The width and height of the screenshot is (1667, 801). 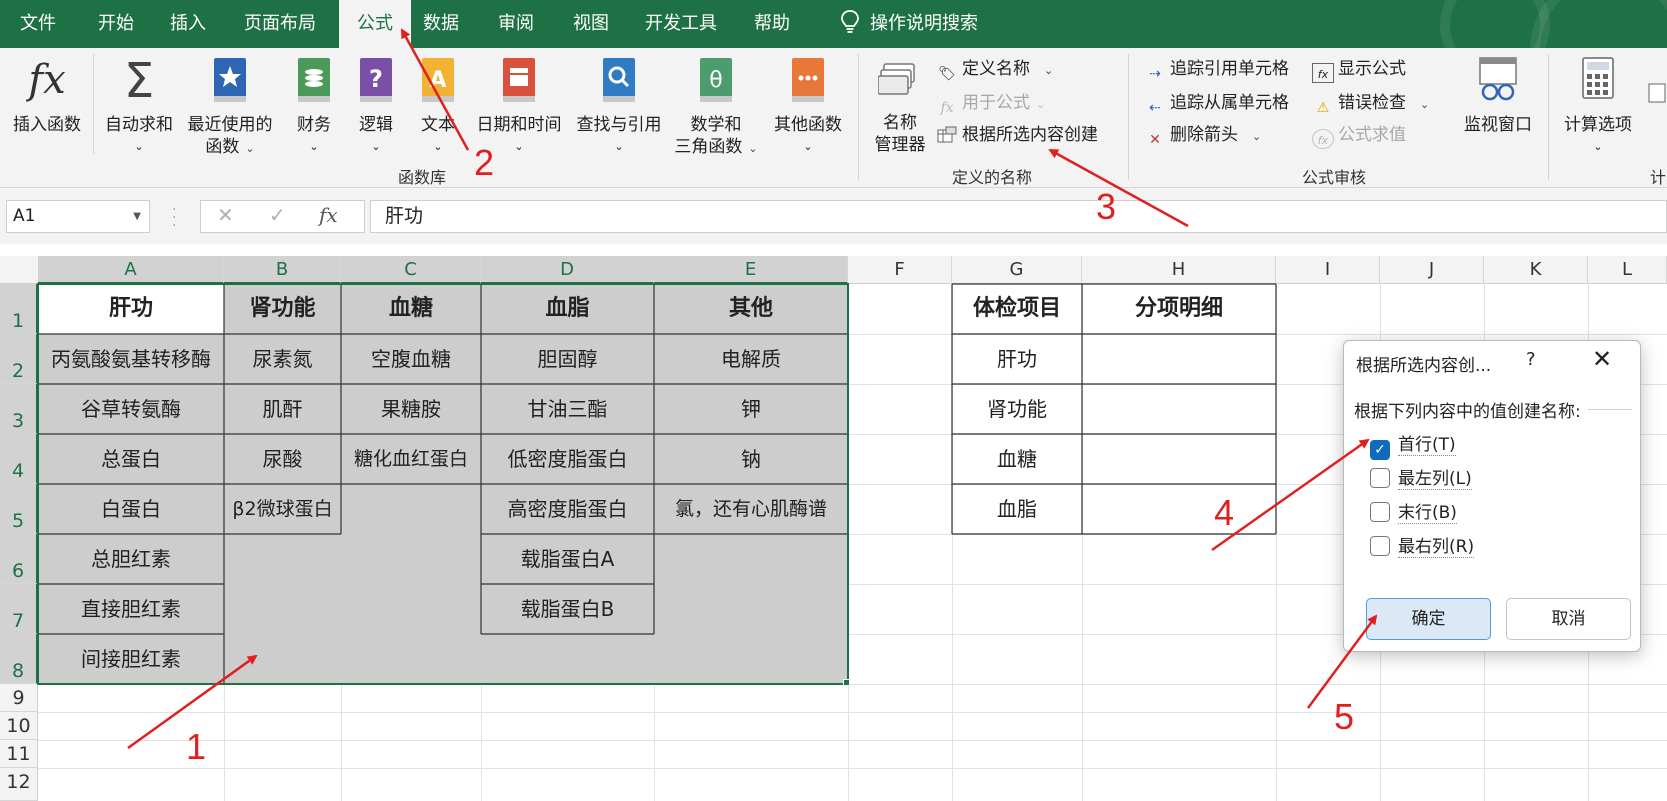 What do you see at coordinates (751, 509) in the screenshot?
I see `cell-e5: 氯，还有心肌酶谱` at bounding box center [751, 509].